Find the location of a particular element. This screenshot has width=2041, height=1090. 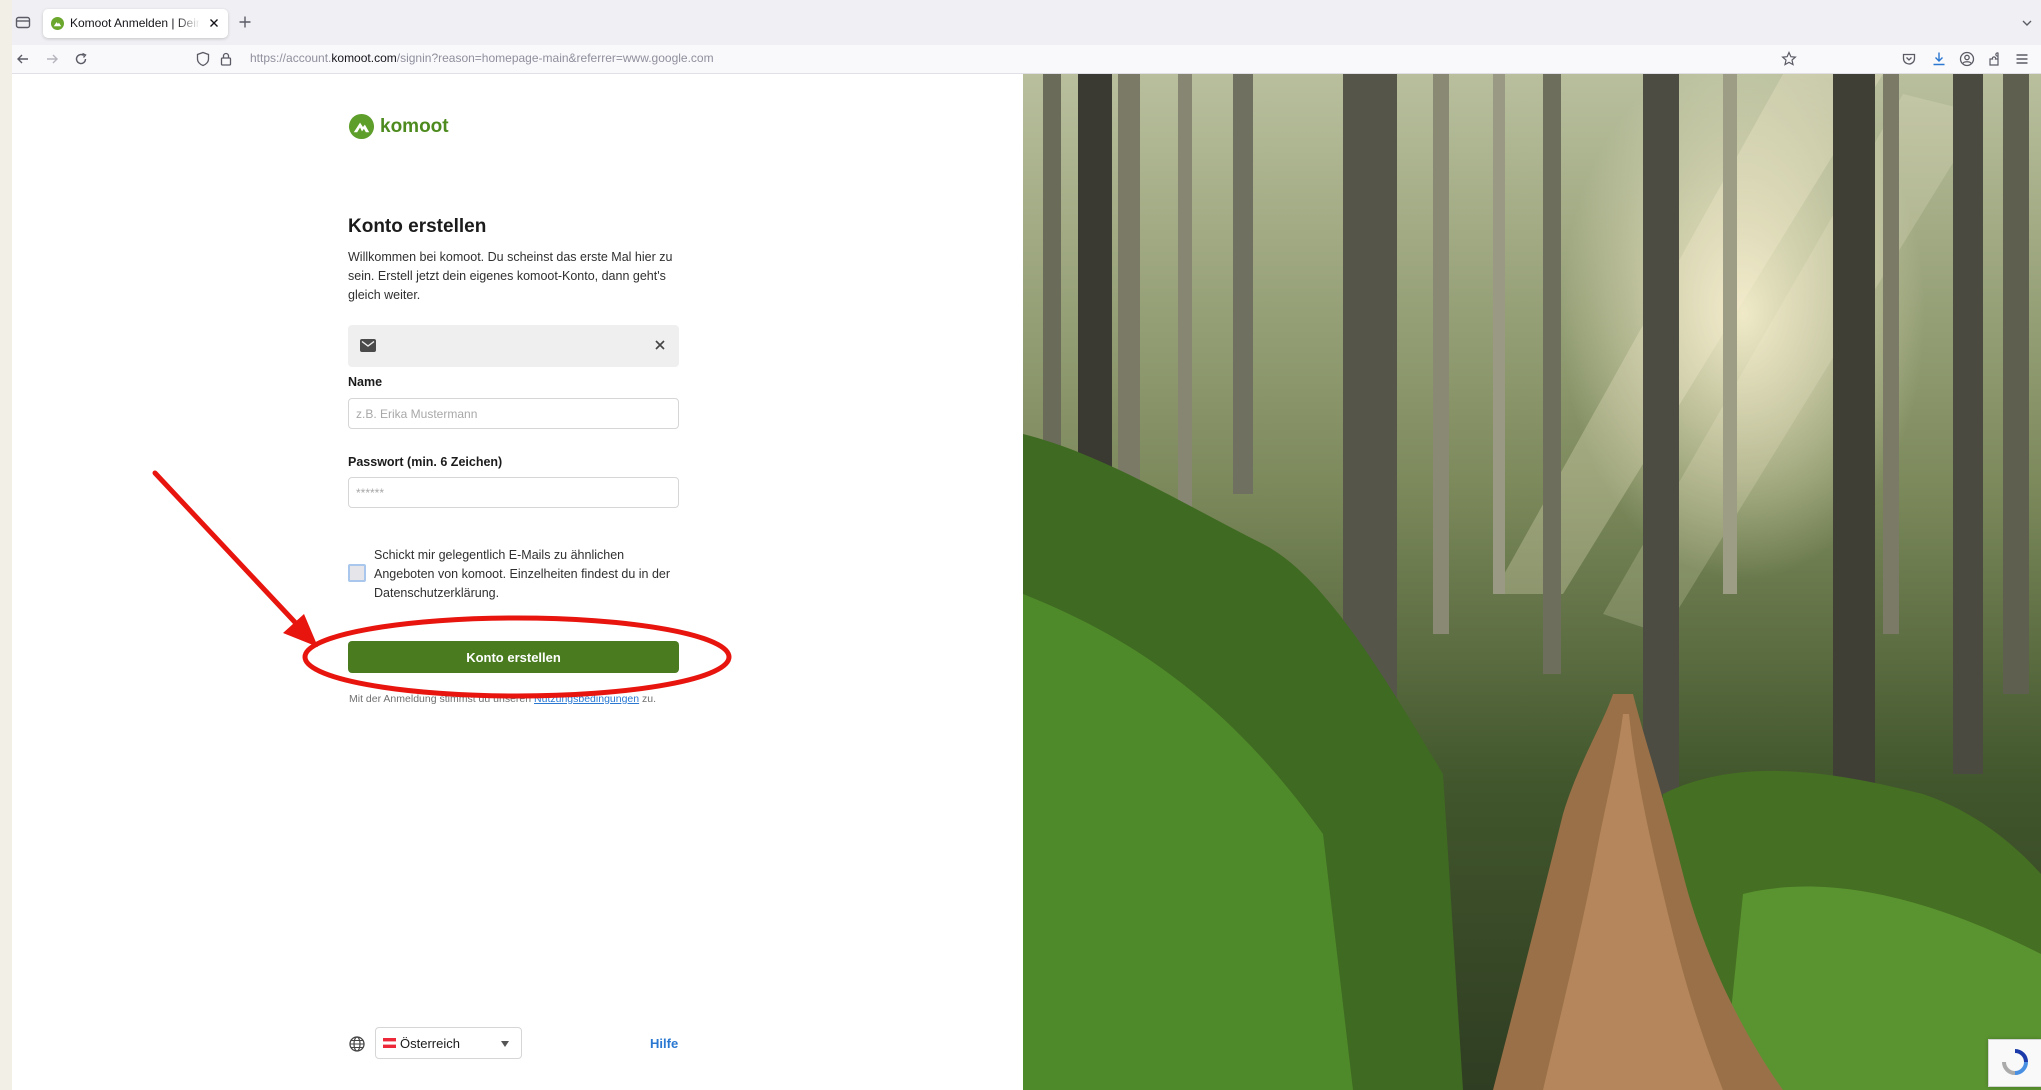

name-input is located at coordinates (513, 413).